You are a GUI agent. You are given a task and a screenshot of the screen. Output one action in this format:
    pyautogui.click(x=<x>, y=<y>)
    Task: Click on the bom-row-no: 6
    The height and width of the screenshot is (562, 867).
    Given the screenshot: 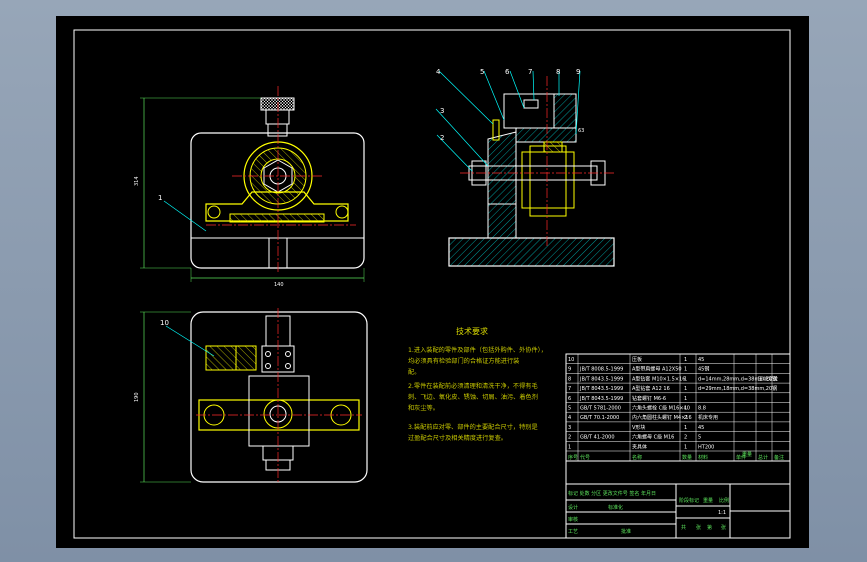 What is the action you would take?
    pyautogui.click(x=569, y=399)
    